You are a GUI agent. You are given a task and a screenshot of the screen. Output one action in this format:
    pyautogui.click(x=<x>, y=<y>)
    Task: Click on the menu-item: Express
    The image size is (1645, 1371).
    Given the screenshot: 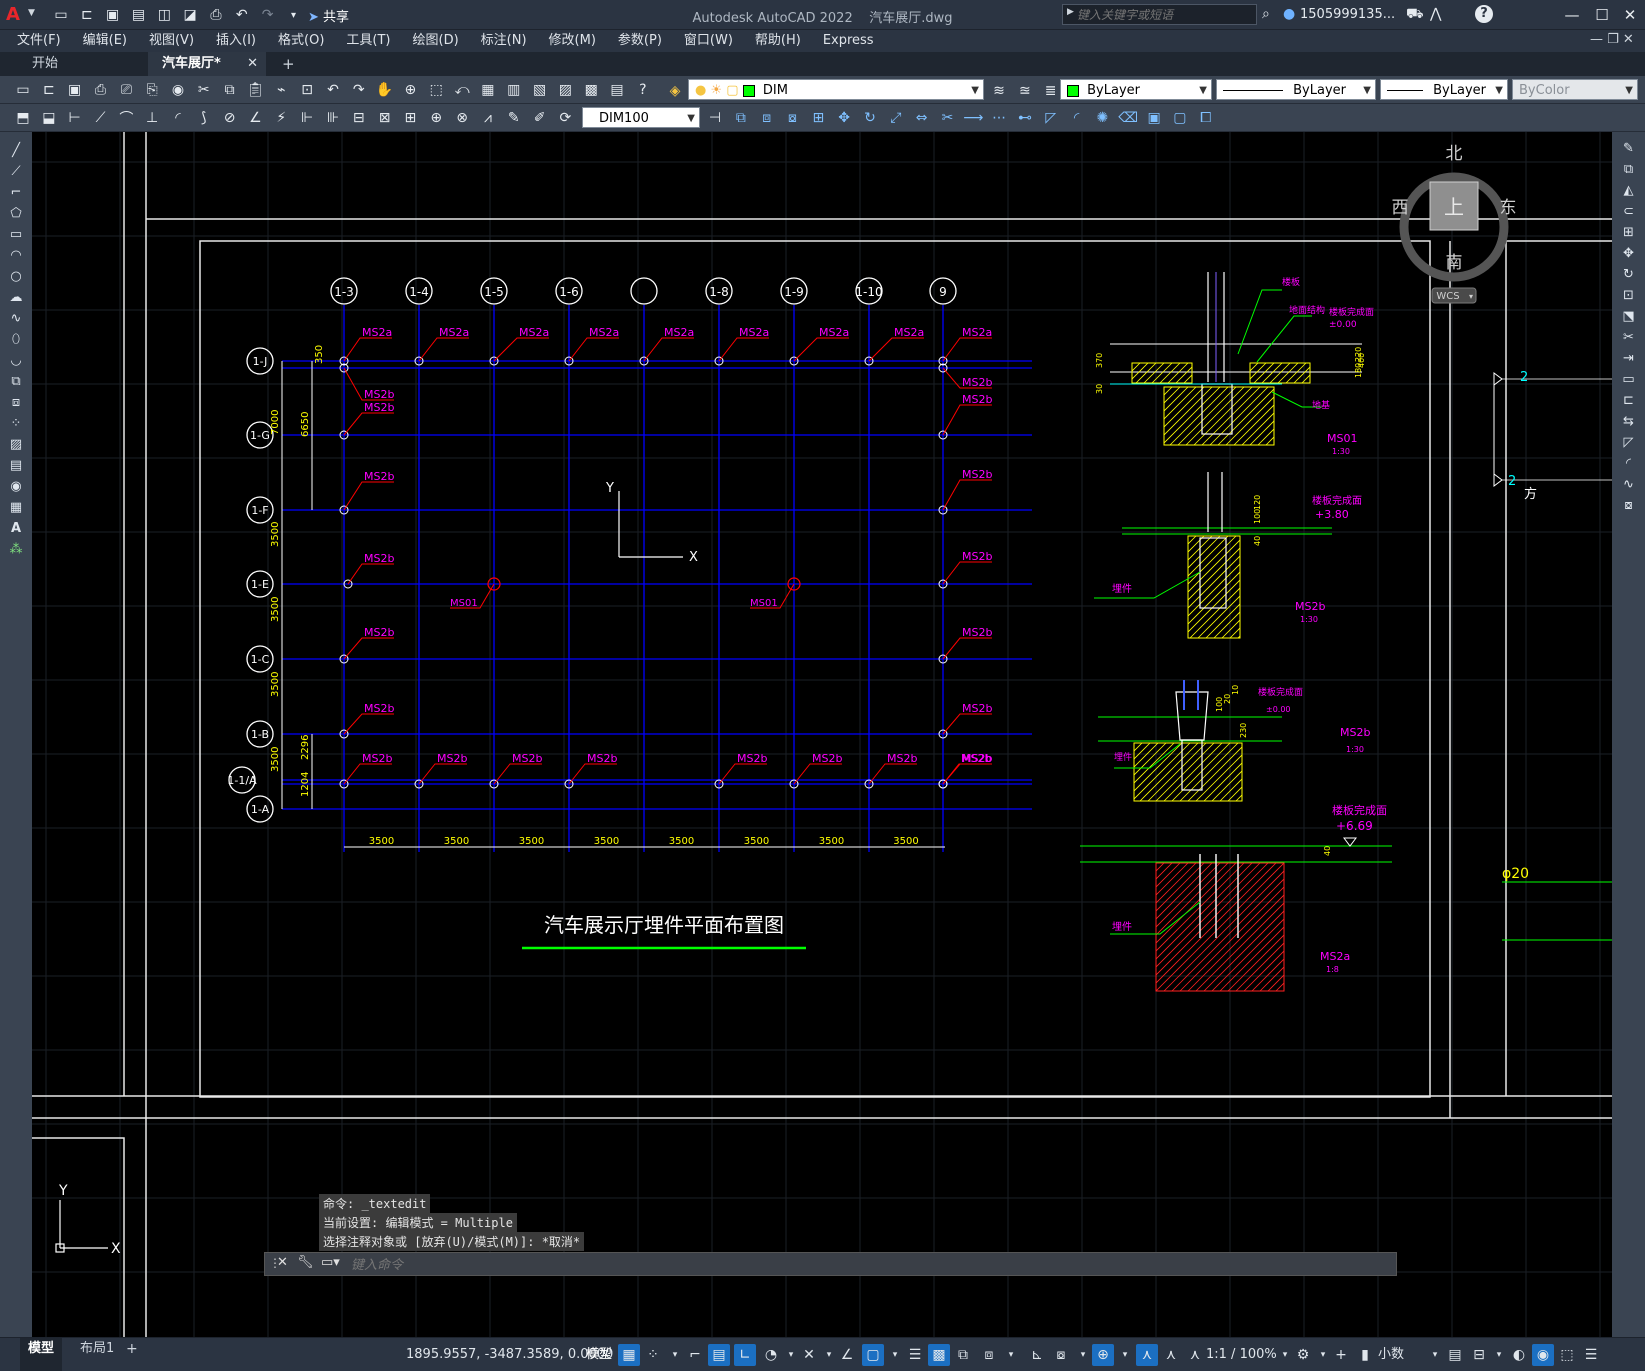 What is the action you would take?
    pyautogui.click(x=848, y=41)
    